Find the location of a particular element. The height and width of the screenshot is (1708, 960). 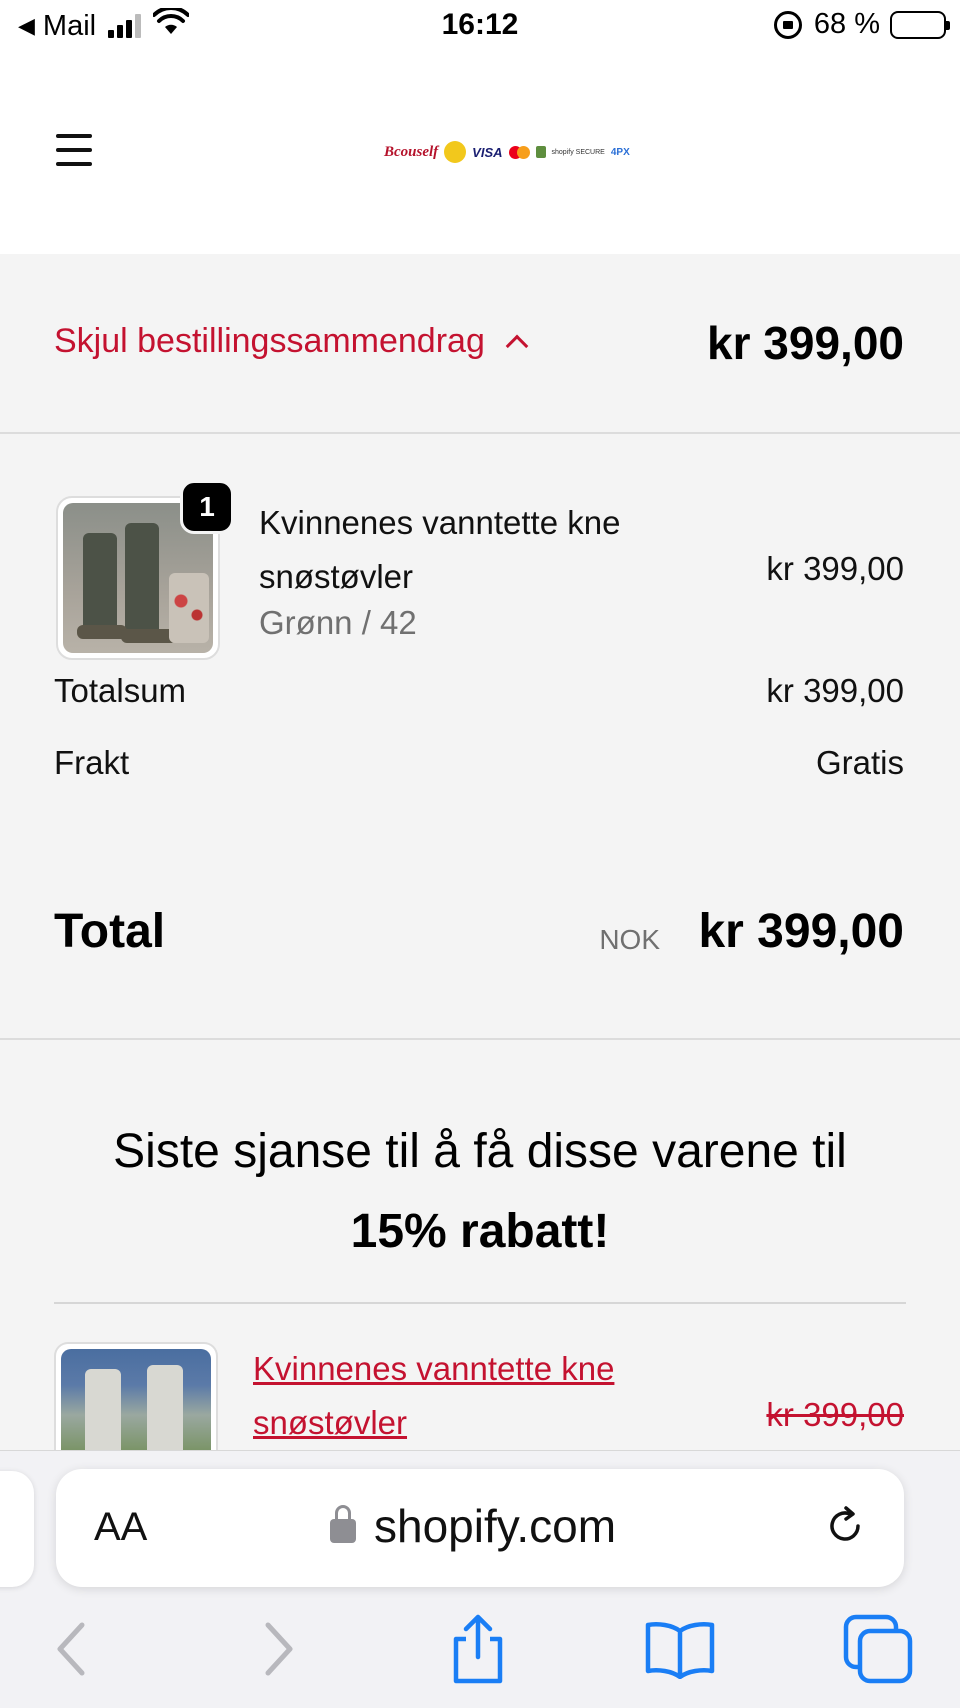

order-summary-toggle: Skjul bestillingssammendrag kr 399,00 is located at coordinates (480, 344).